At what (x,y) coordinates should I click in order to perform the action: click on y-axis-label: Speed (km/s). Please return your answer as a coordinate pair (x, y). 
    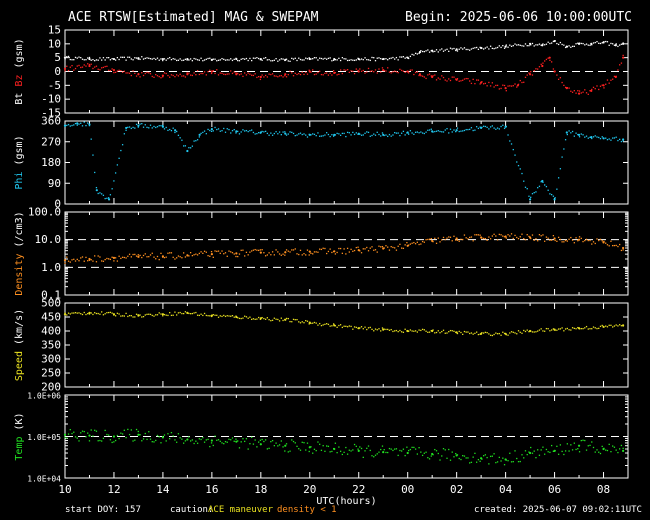
    Looking at the image, I should click on (19, 345).